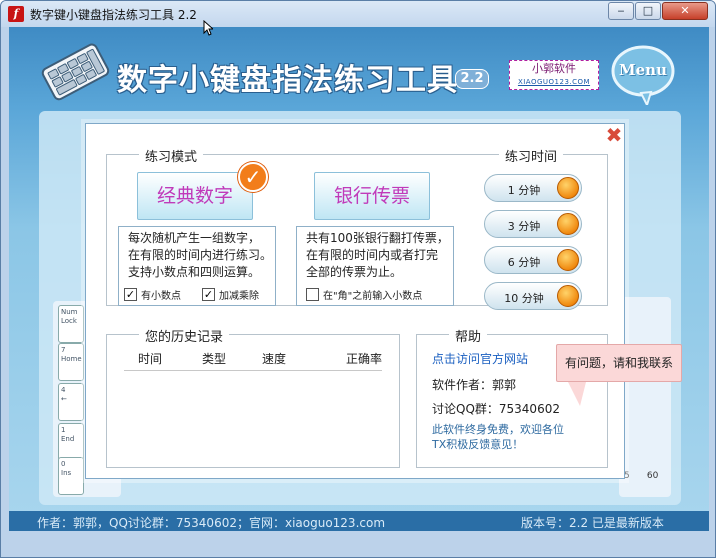 This screenshot has width=716, height=558. I want to click on desc-line: 在有限的时间内进行练习。, so click(200, 255).